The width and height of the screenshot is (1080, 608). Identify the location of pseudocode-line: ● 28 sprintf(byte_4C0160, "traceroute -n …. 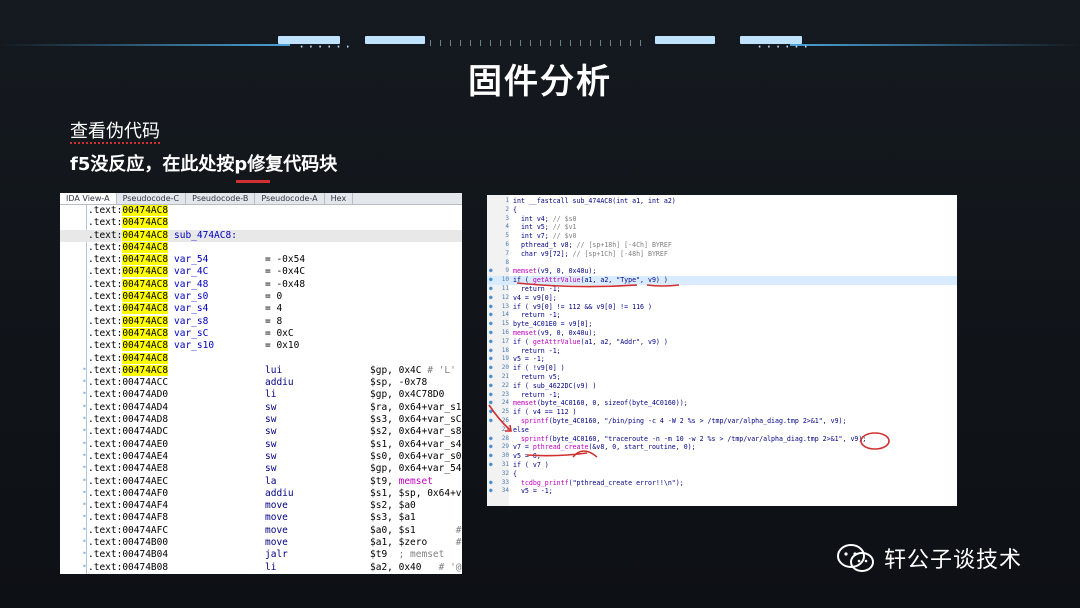
(722, 439).